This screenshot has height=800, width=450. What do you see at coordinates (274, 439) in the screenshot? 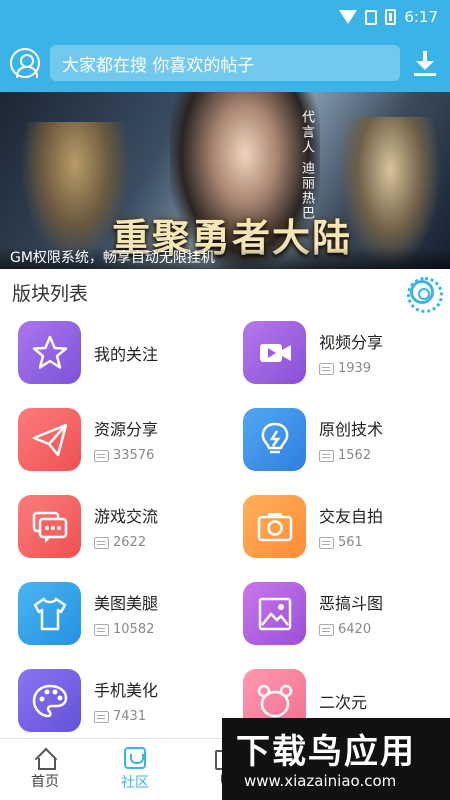
I see `lightbulb-icon` at bounding box center [274, 439].